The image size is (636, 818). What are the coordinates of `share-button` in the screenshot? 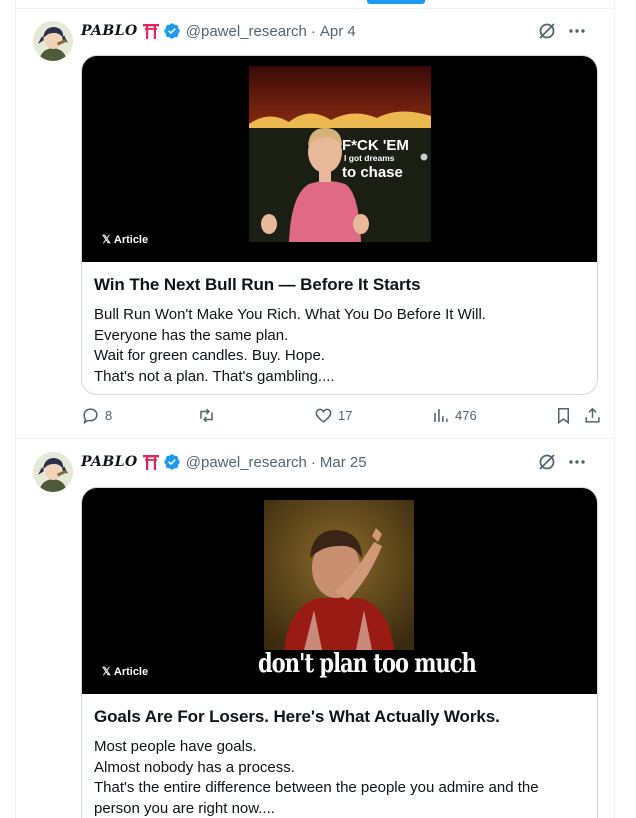 It's located at (592, 415).